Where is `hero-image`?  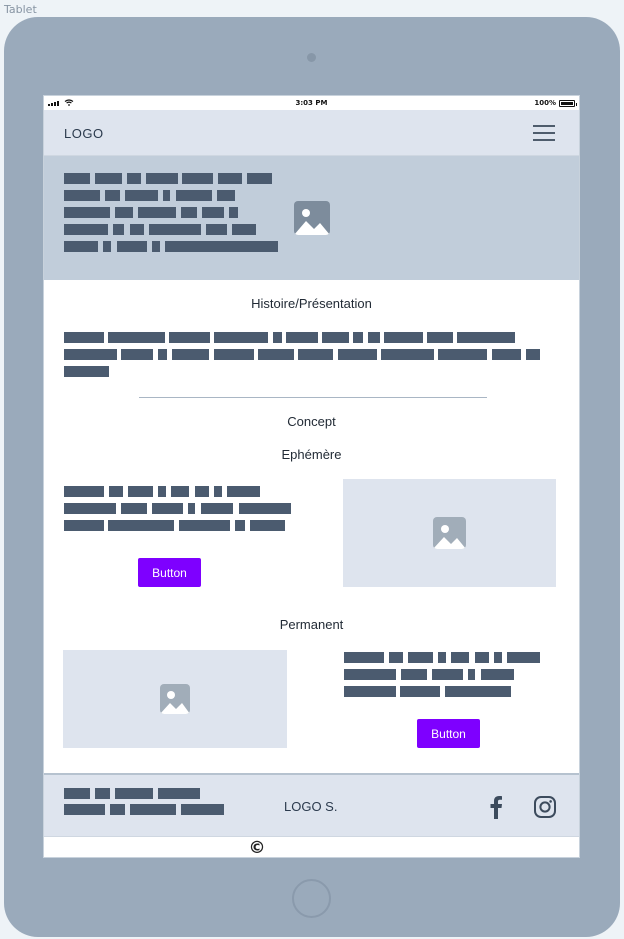 hero-image is located at coordinates (312, 218).